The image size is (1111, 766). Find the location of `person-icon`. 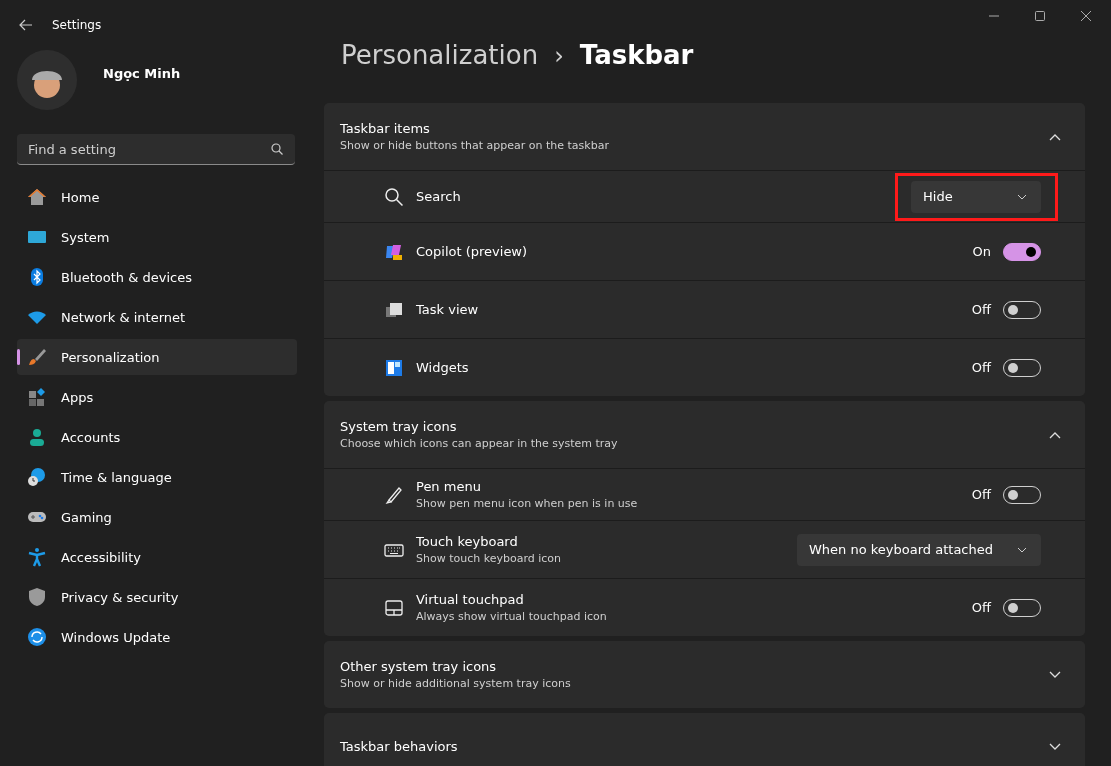

person-icon is located at coordinates (37, 437).